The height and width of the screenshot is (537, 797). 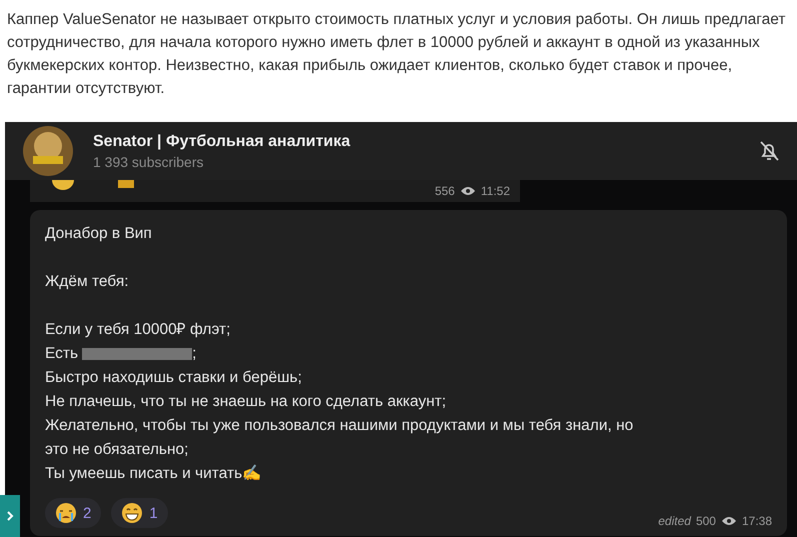 What do you see at coordinates (87, 282) in the screenshot?
I see `message-text: Ждём тебя:` at bounding box center [87, 282].